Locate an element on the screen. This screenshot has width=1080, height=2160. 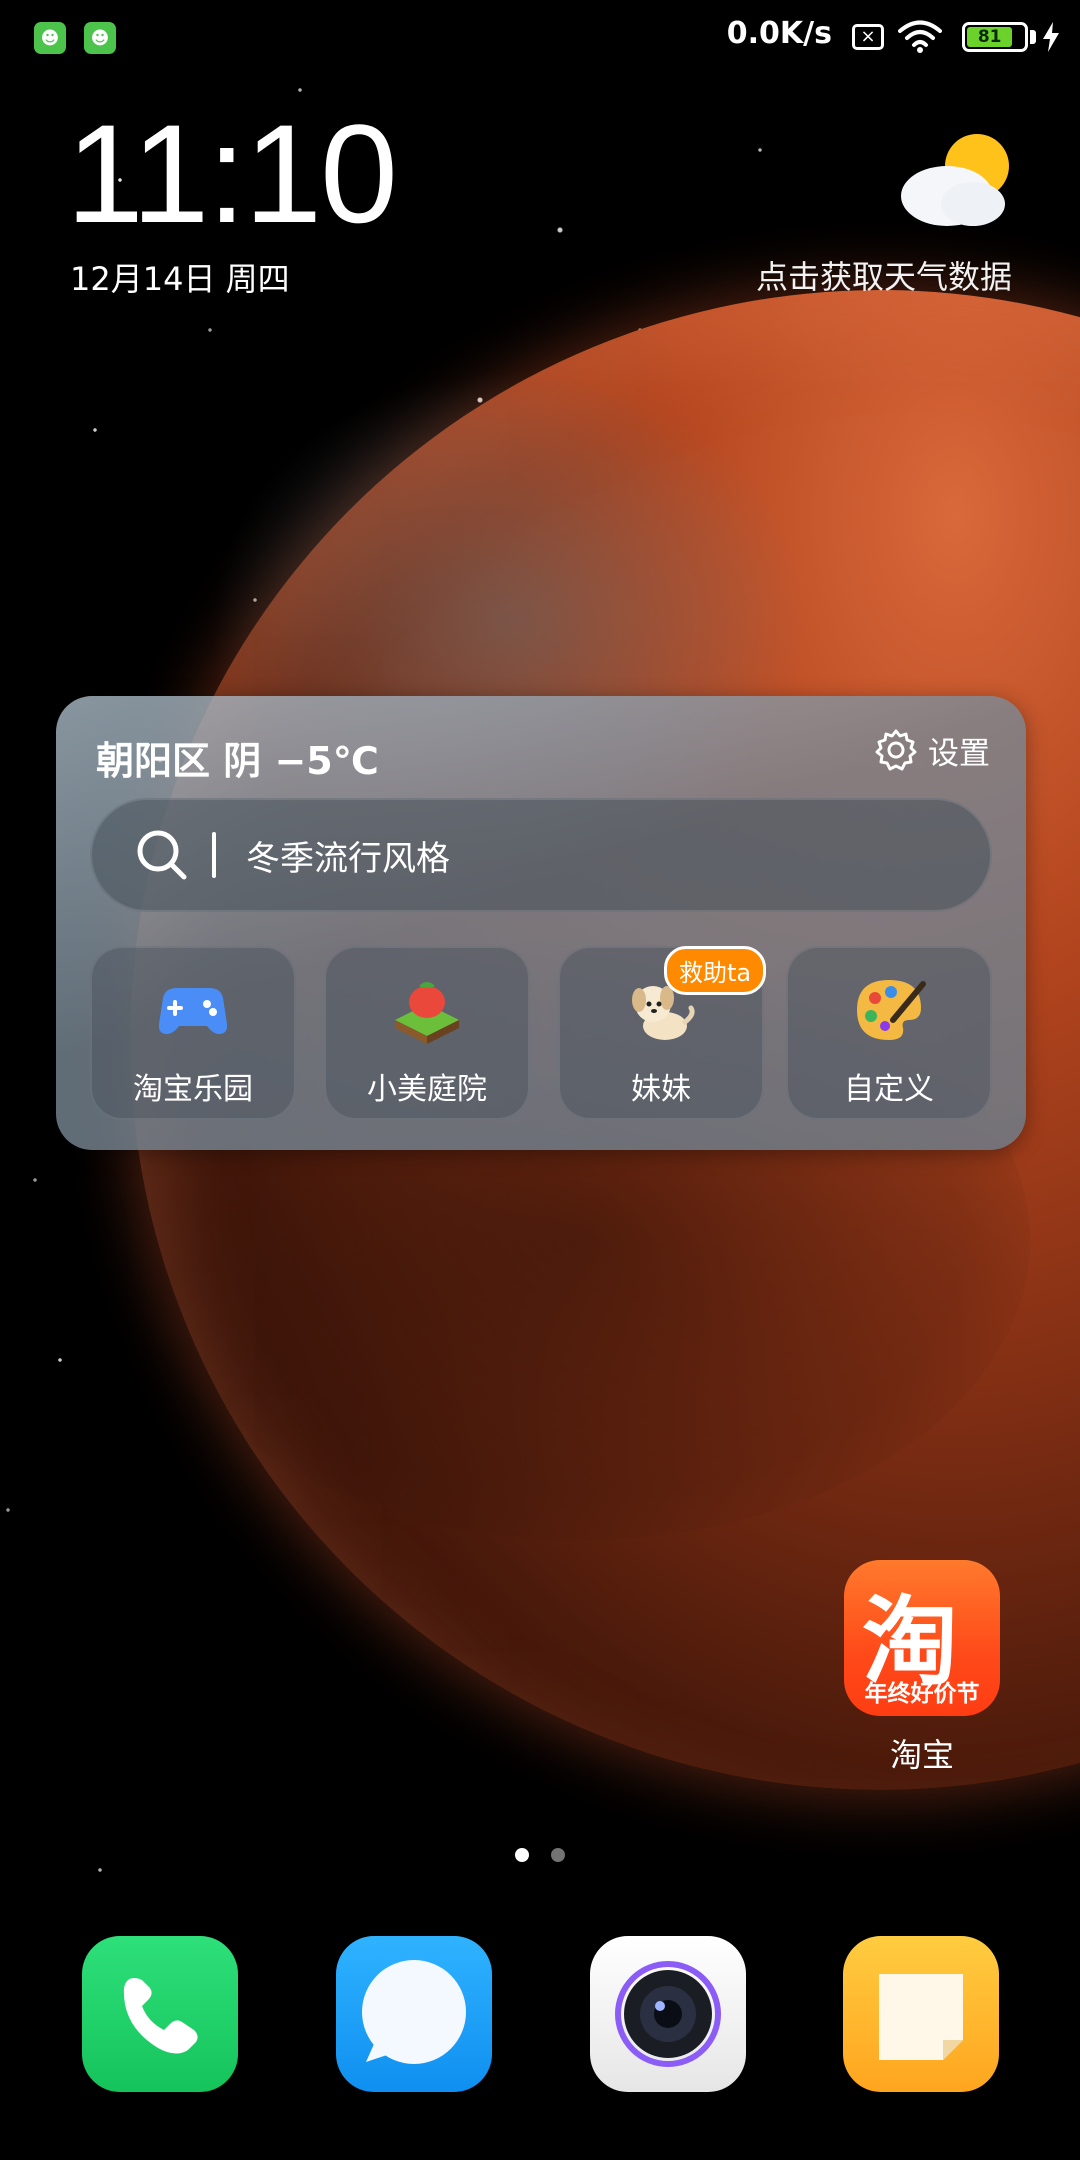
weather-prompt: 点击获取天气数据 is located at coordinates (884, 275).